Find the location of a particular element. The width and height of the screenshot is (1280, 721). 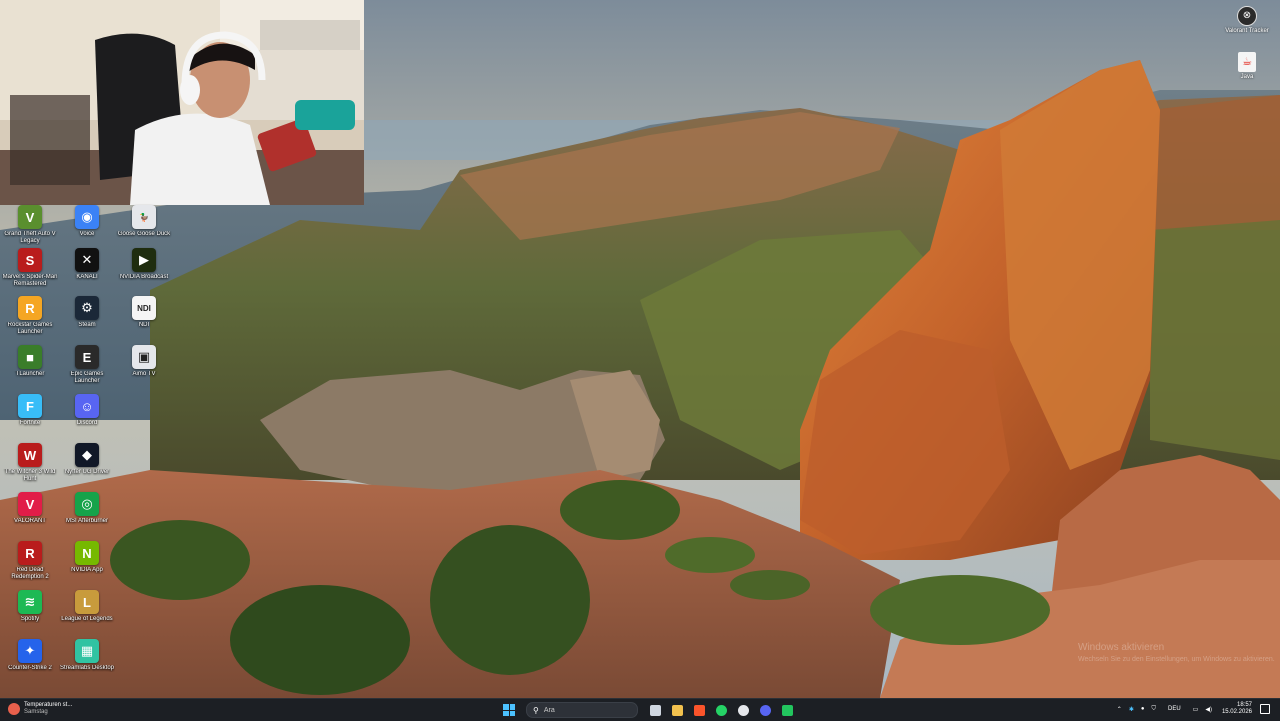

desktop-icon-spider-man: S Marvel's Spider-Man Remastered is located at coordinates (30, 268).